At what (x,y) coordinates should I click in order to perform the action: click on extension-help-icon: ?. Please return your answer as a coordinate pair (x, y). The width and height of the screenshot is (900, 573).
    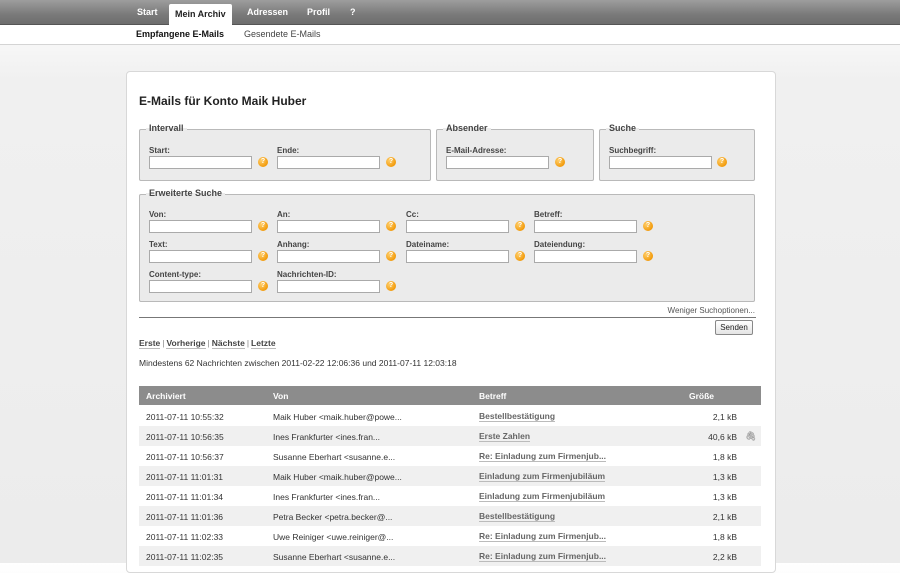
    Looking at the image, I should click on (648, 256).